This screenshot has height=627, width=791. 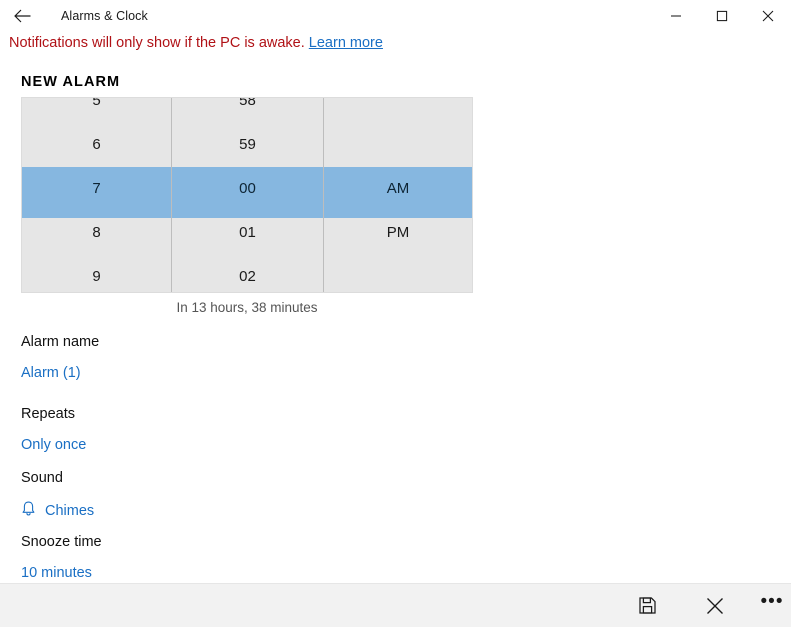 What do you see at coordinates (247, 307) in the screenshot?
I see `time-until-alarm-text: In 13 hours, 38 minutes` at bounding box center [247, 307].